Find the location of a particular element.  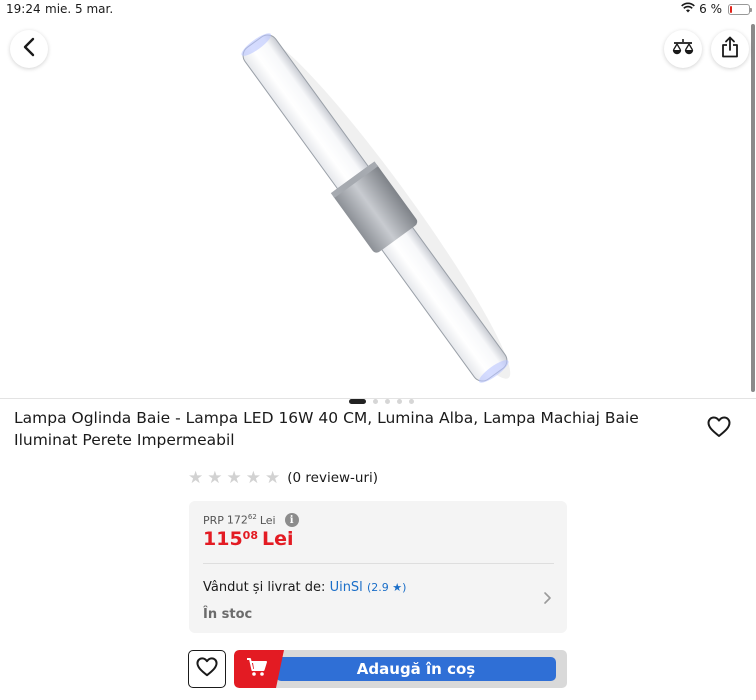

seller-info: Vândut și livrat de: UinSl (2.9 ★) is located at coordinates (304, 587).